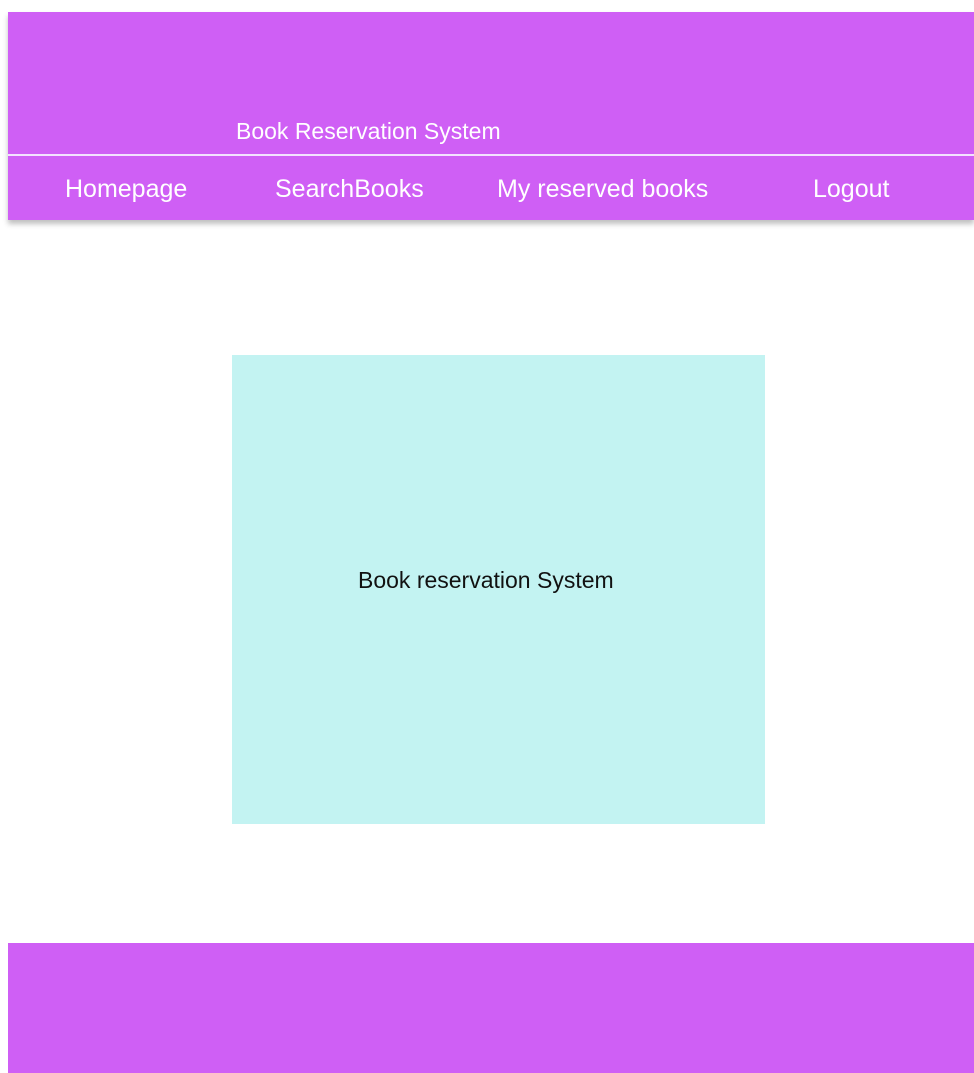 Image resolution: width=974 pixels, height=1073 pixels. What do you see at coordinates (349, 189) in the screenshot?
I see `nav-search-books-link: SearchBooks` at bounding box center [349, 189].